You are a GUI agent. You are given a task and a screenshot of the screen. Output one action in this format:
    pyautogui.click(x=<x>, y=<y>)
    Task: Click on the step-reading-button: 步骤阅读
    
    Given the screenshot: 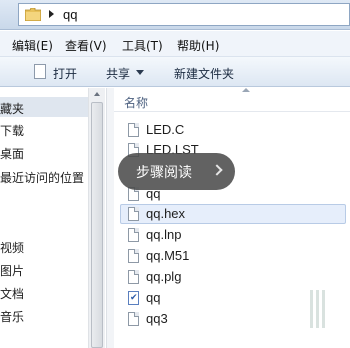 What is the action you would take?
    pyautogui.click(x=176, y=171)
    